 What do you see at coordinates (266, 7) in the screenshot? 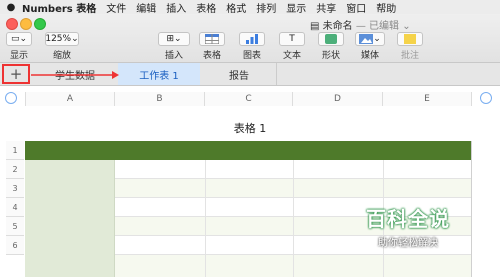
I see `menu-arrange: 排列` at bounding box center [266, 7].